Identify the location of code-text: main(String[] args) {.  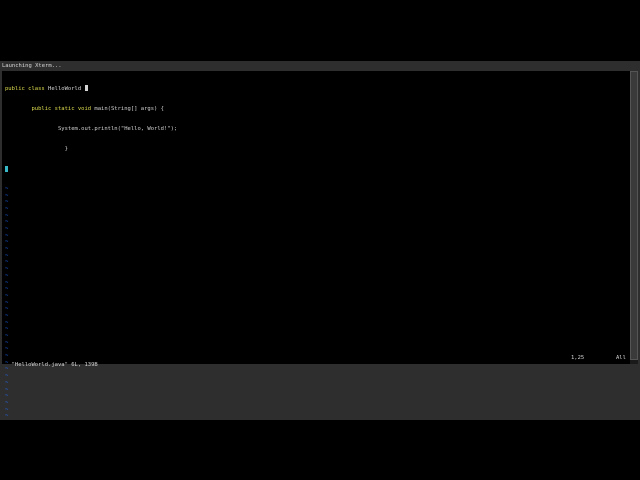
(127, 108).